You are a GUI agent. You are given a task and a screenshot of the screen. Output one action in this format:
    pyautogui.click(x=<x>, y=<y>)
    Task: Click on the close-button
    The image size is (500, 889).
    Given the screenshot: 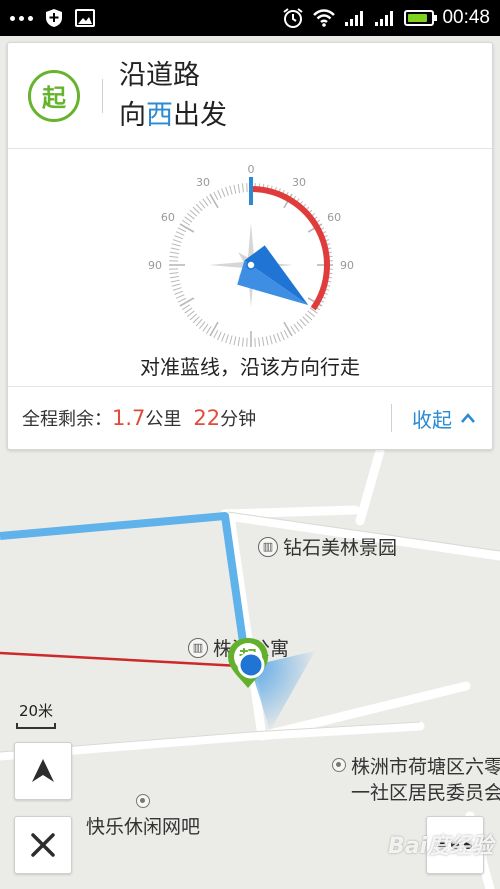 What is the action you would take?
    pyautogui.click(x=43, y=845)
    